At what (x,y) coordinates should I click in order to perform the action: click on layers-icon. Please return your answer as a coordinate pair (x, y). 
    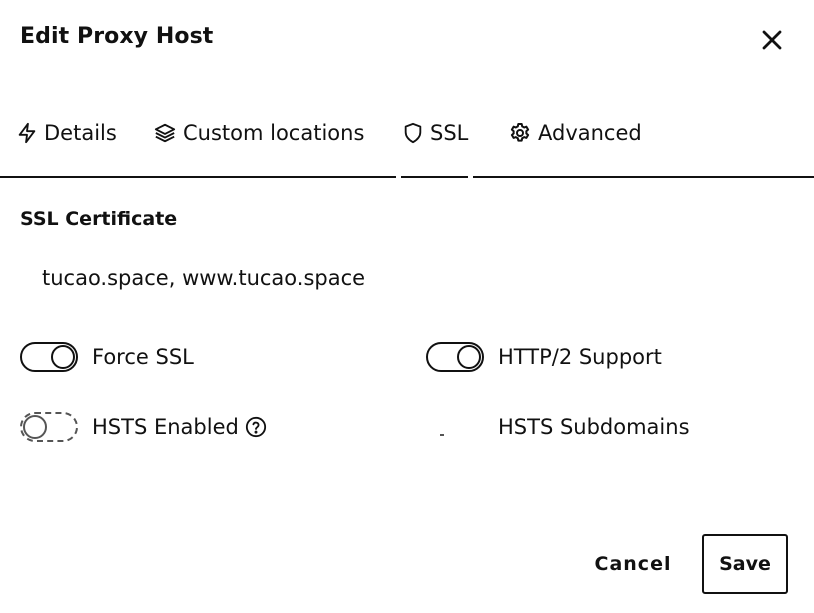
    Looking at the image, I should click on (165, 133).